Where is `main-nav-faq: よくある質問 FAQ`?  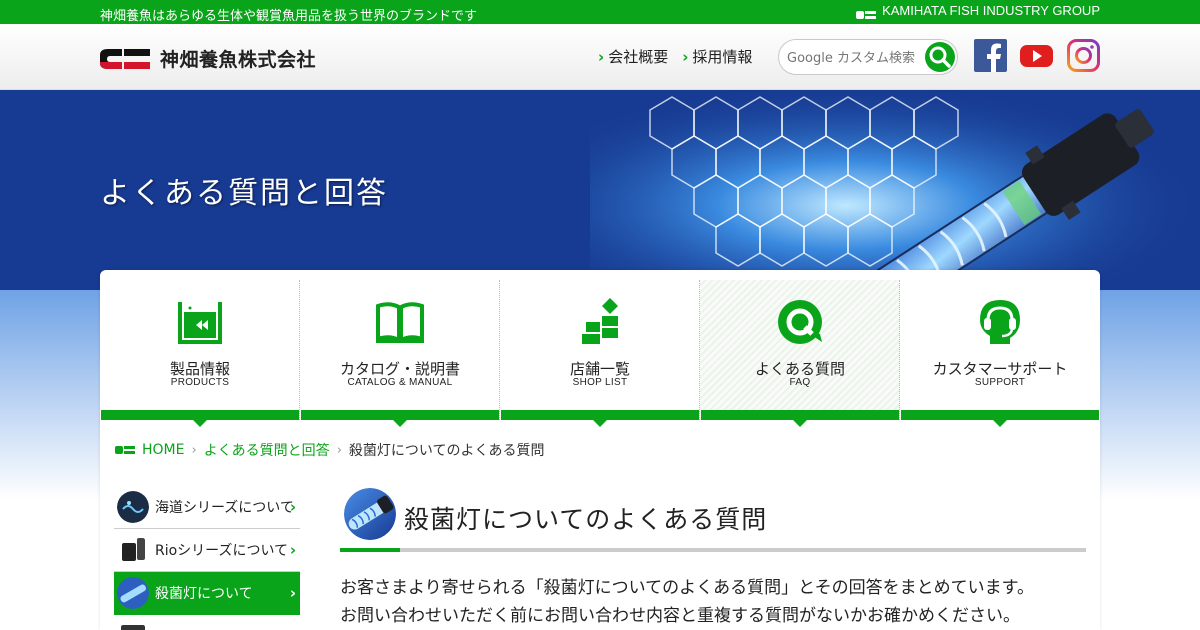
main-nav-faq: よくある質問 FAQ is located at coordinates (800, 353).